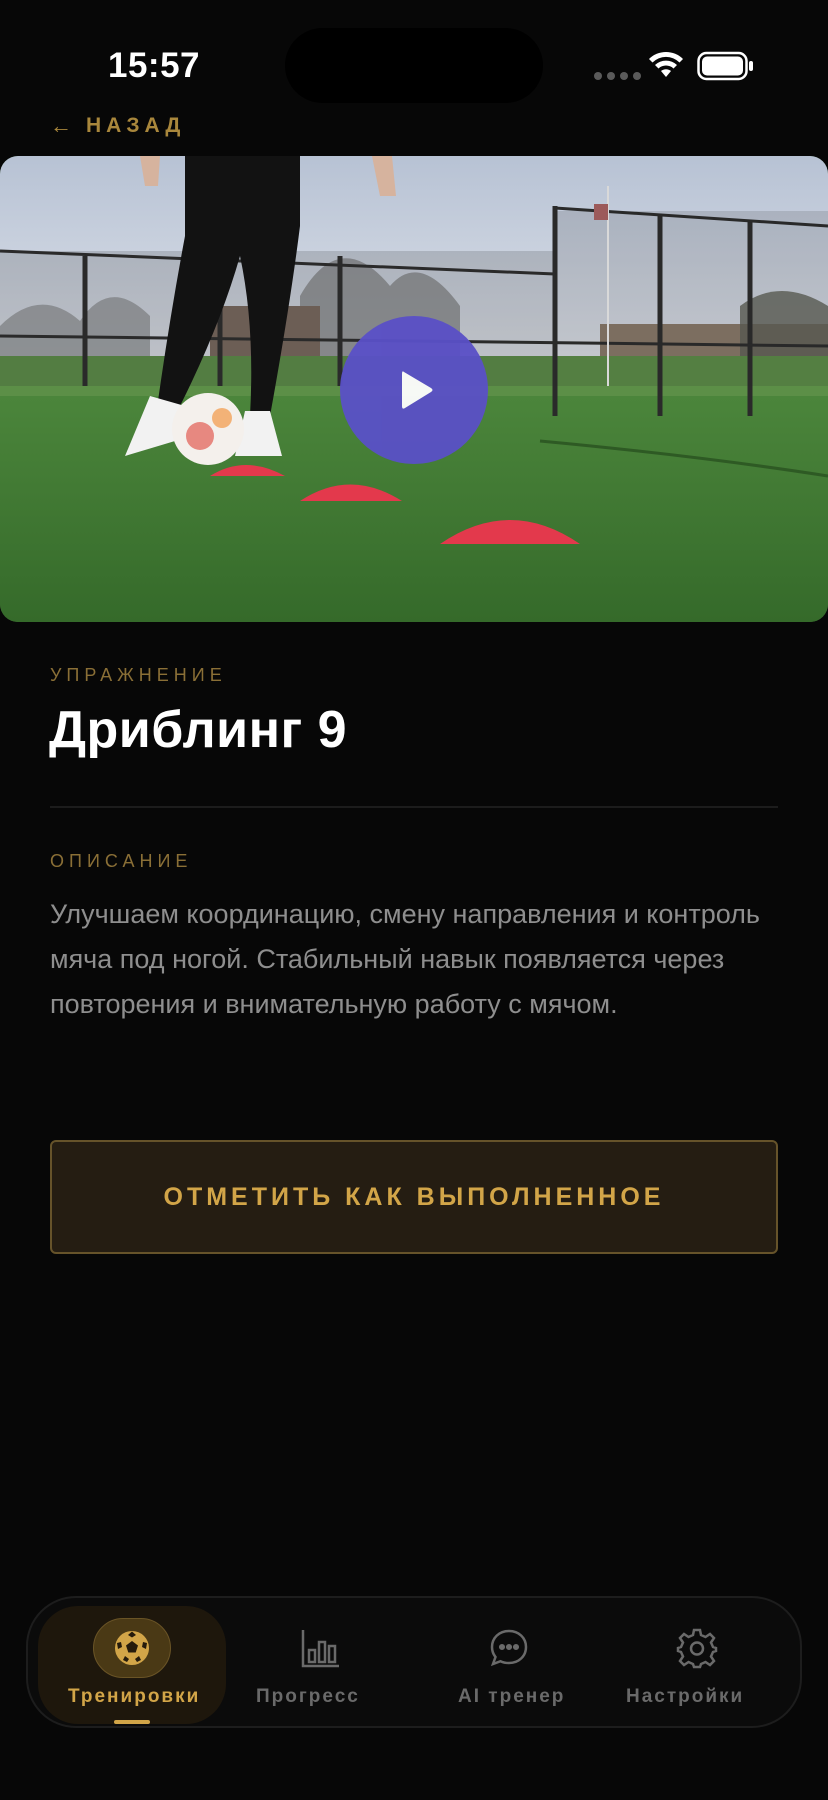 This screenshot has height=1800, width=828. What do you see at coordinates (132, 1648) in the screenshot?
I see `soccer-ball-icon` at bounding box center [132, 1648].